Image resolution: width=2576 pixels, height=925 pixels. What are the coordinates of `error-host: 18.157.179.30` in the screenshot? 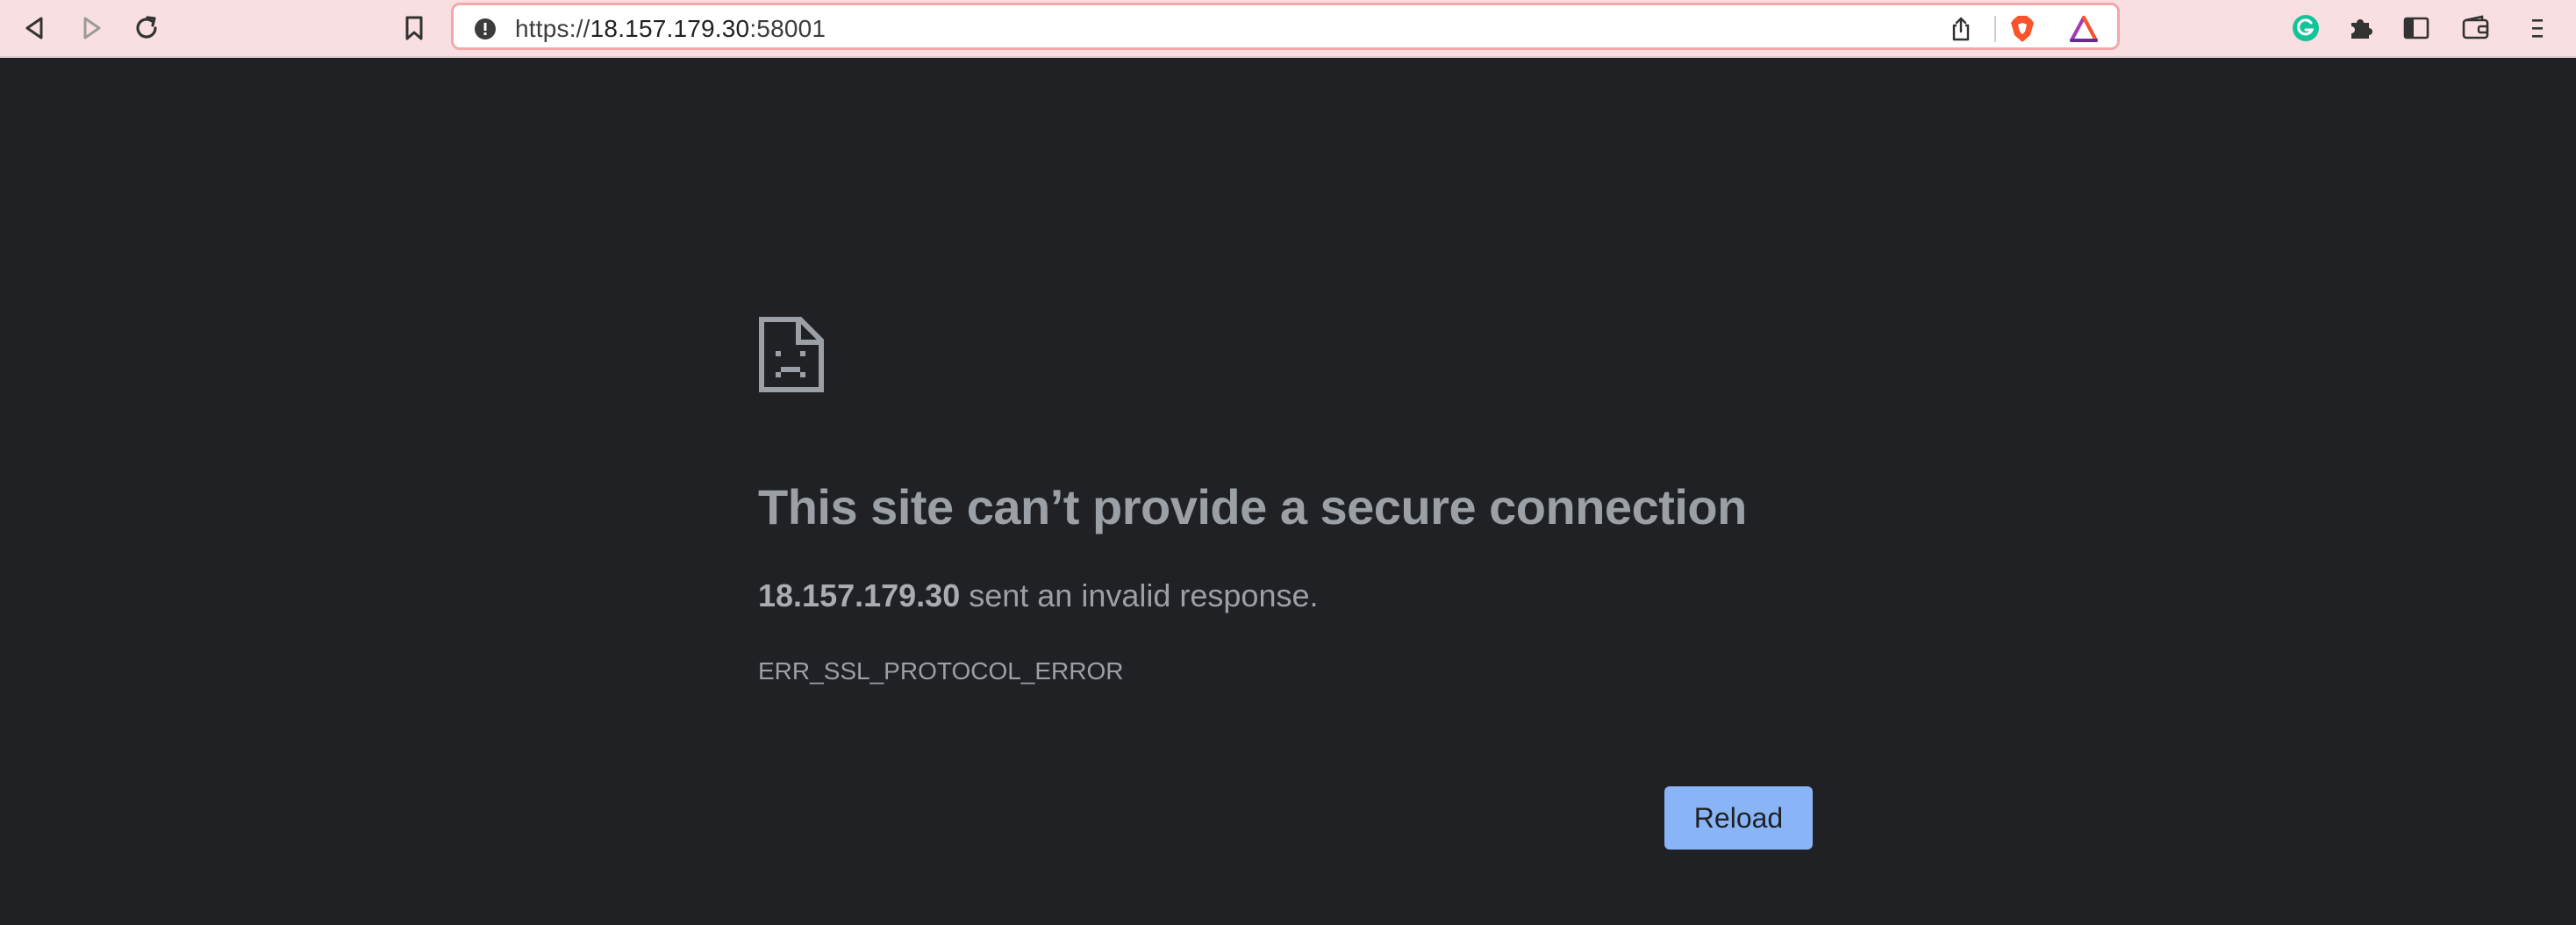 It's located at (859, 595).